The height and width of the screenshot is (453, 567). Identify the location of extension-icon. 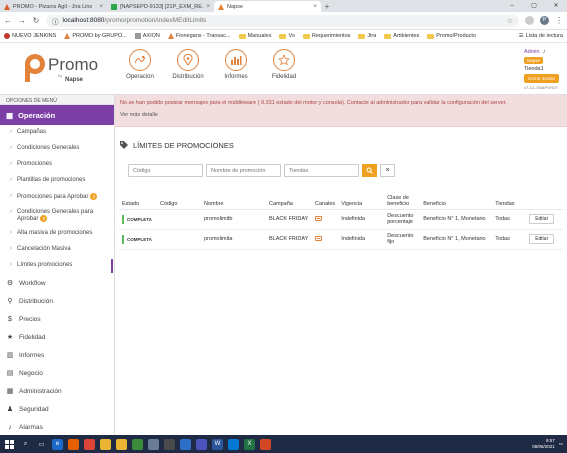
(529, 20).